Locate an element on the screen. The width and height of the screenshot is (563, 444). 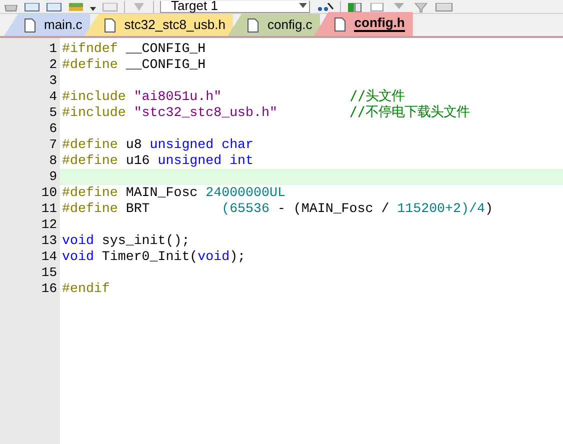
target-dropdown: Target 1 is located at coordinates (235, 7).